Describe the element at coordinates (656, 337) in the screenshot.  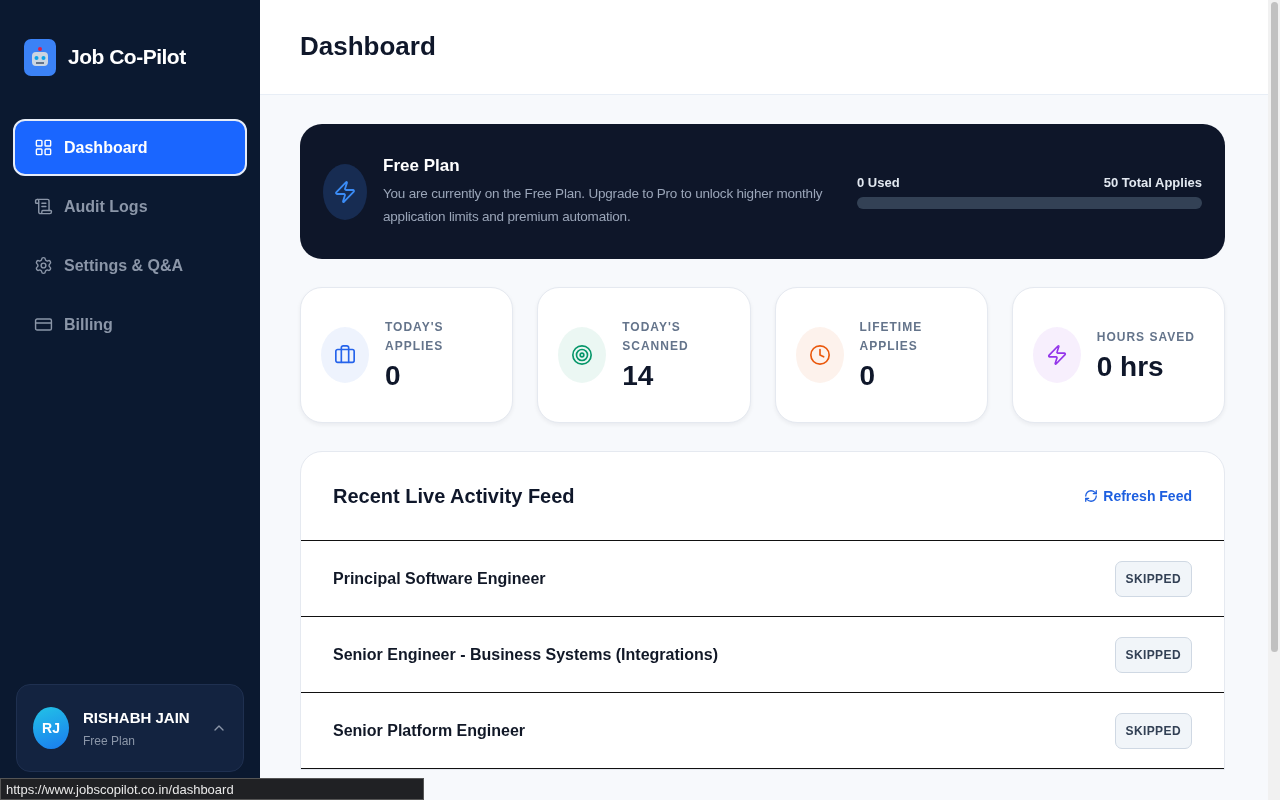
I see `stat-label: TODAY'S SCANNED` at that location.